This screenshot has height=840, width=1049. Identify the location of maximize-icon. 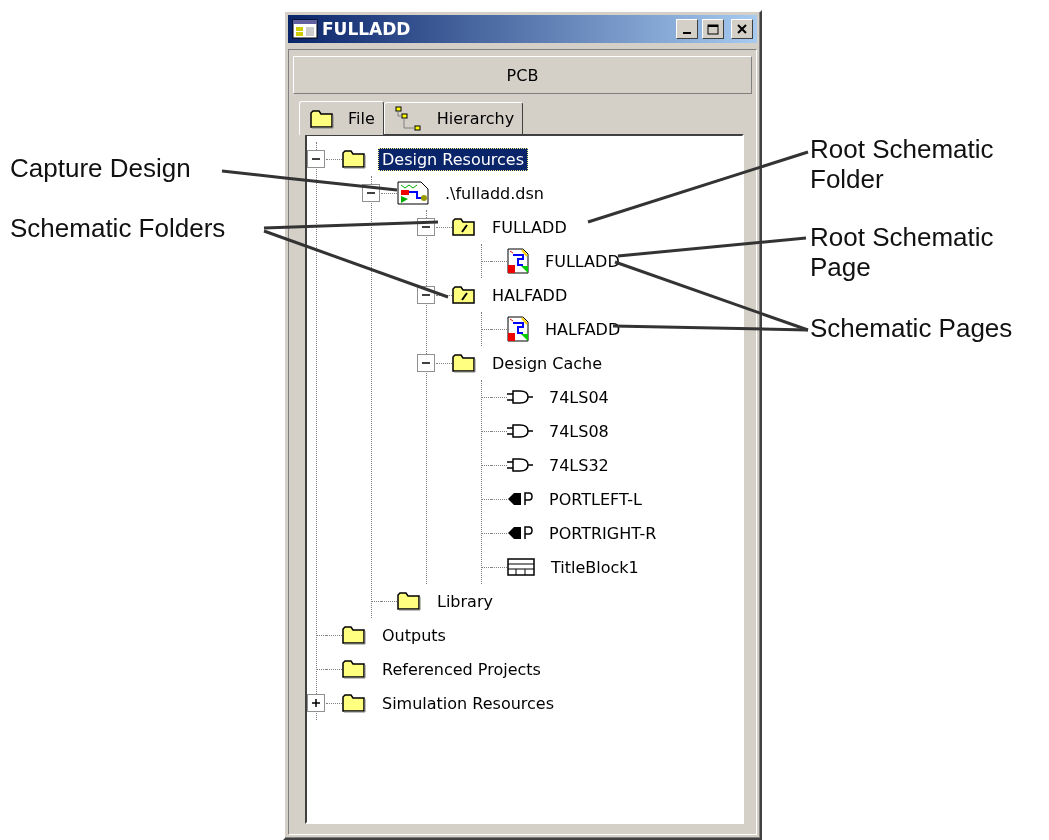
(713, 29).